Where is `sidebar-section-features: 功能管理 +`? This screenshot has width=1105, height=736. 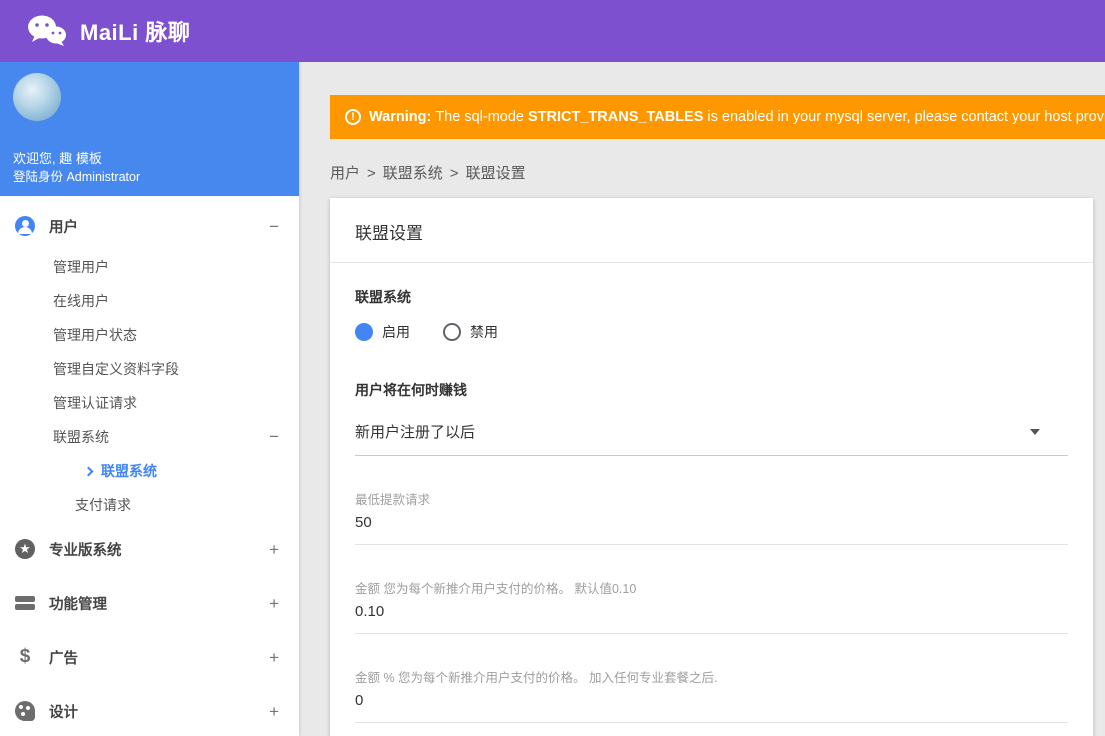 sidebar-section-features: 功能管理 + is located at coordinates (149, 603).